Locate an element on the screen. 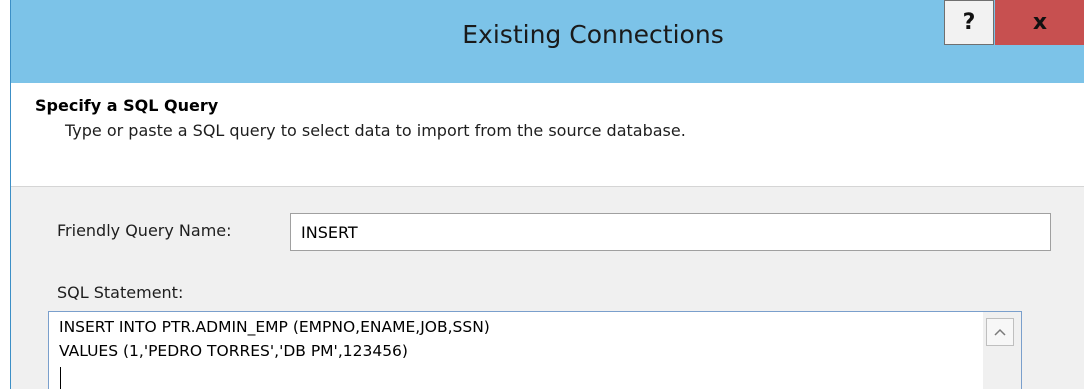  scroll-up-button is located at coordinates (1000, 332).